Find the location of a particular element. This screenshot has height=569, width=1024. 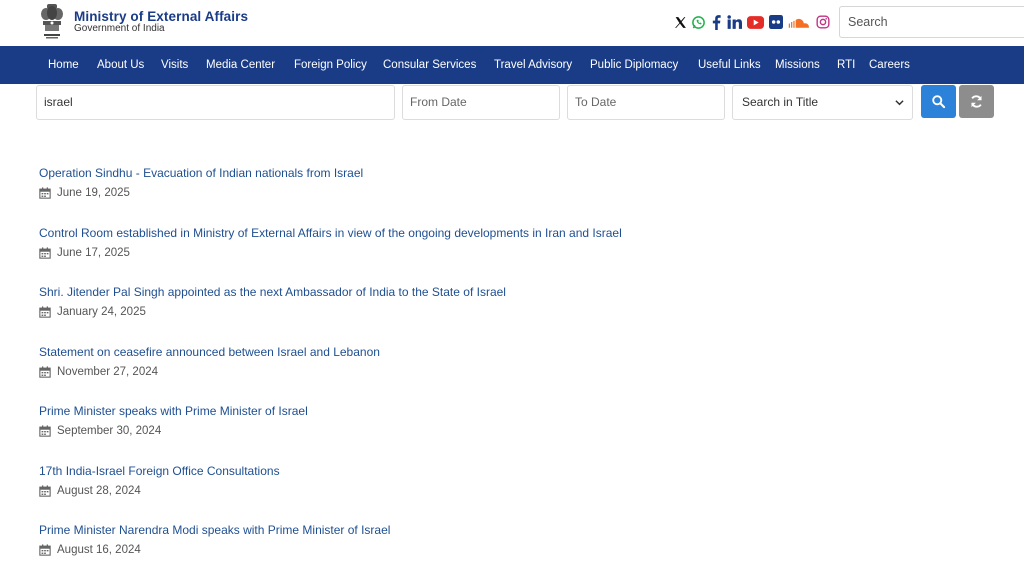

result-date: June 19, 2025 is located at coordinates (84, 193).